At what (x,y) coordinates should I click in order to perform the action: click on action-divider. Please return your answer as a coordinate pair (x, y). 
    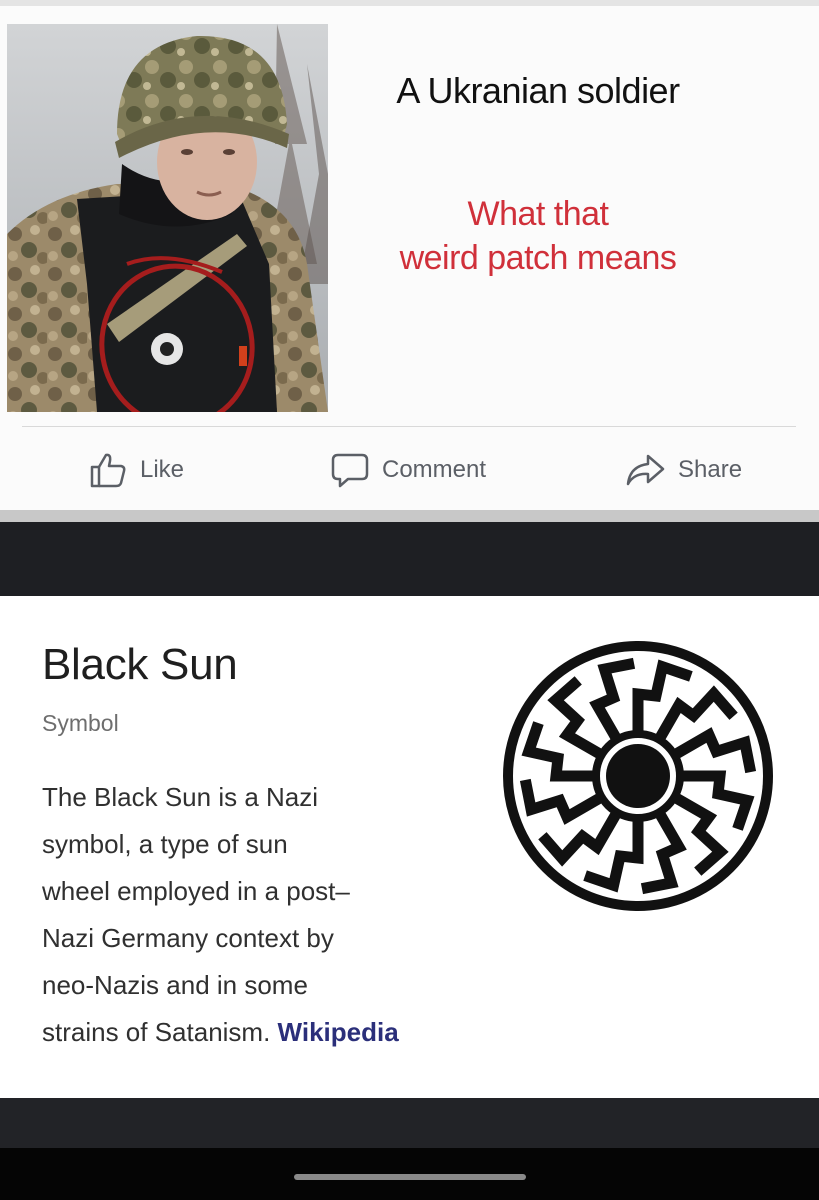
    Looking at the image, I should click on (409, 426).